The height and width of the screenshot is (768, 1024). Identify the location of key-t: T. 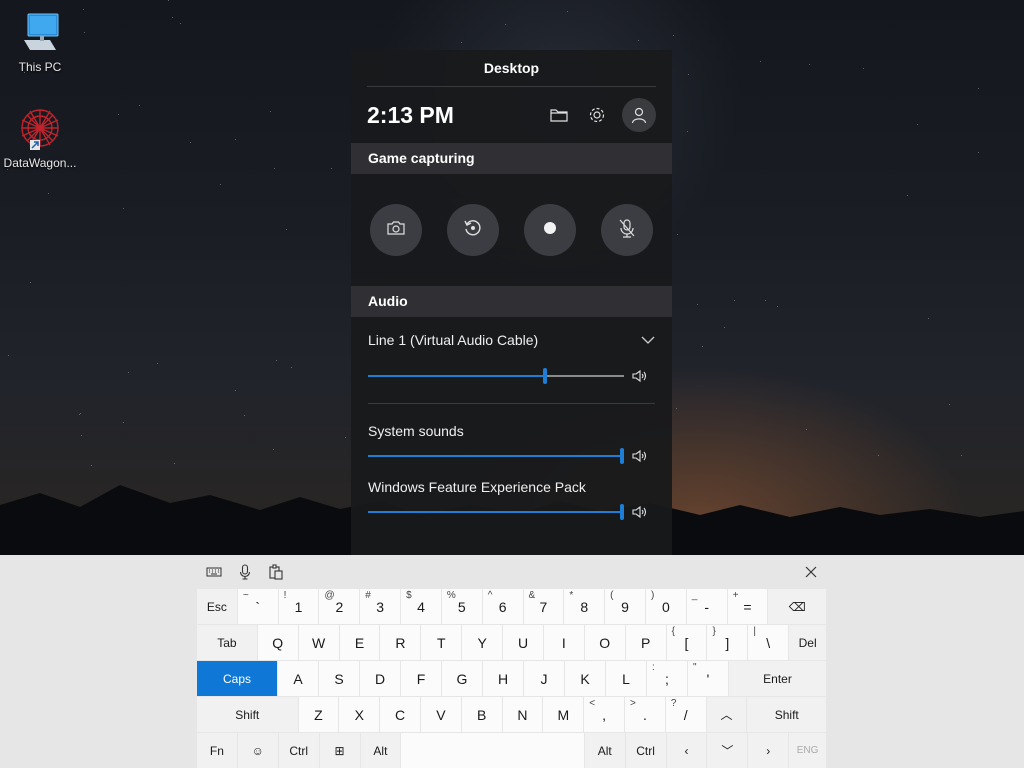
(441, 642).